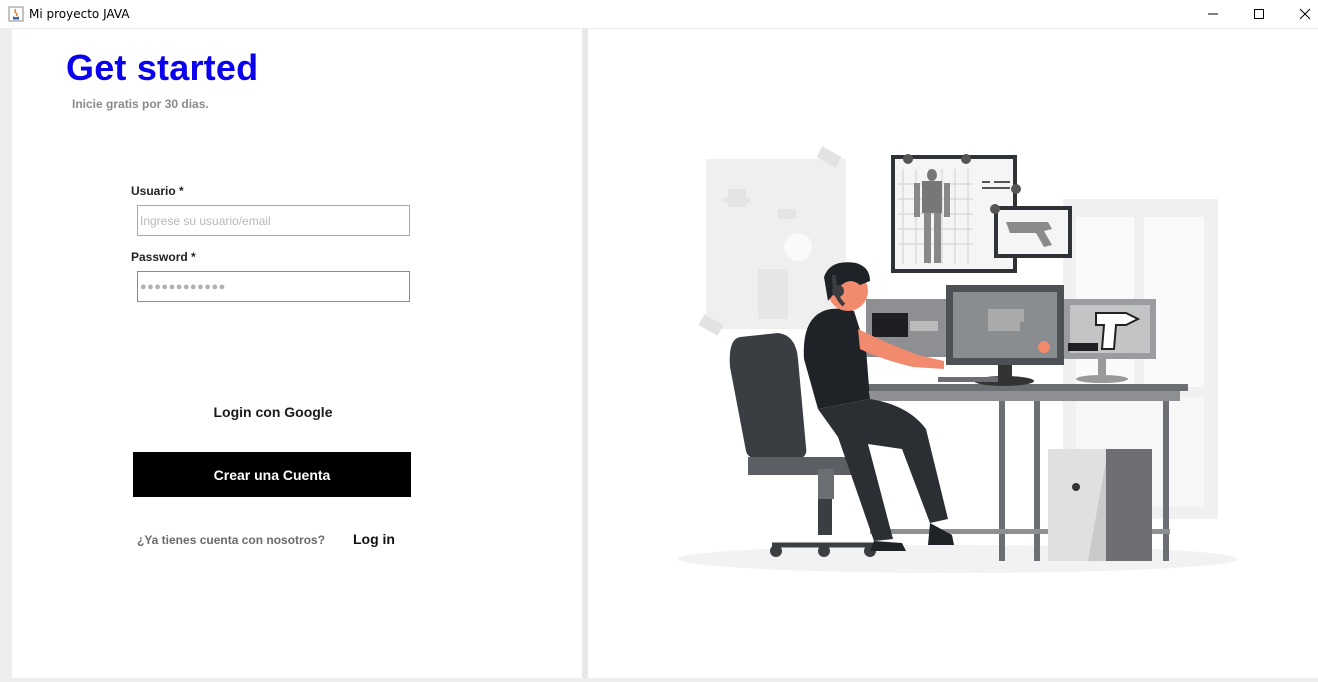 This screenshot has width=1318, height=682. I want to click on close-icon, so click(1305, 14).